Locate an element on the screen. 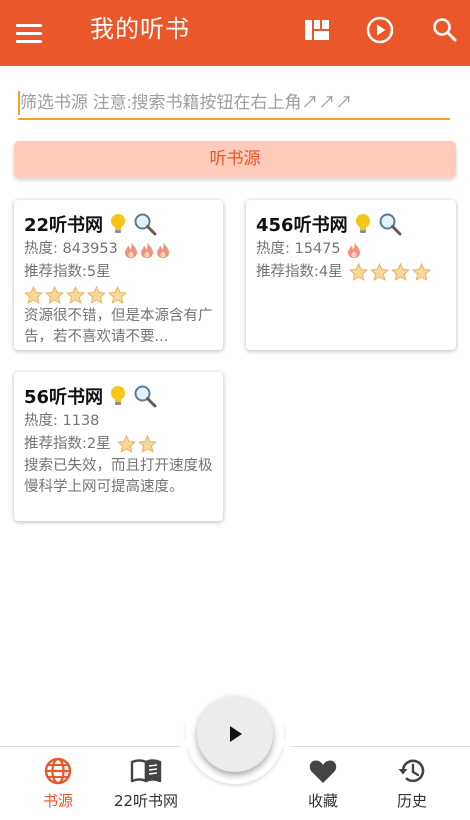  source-card: 456听书网 热度: 15475 推荐指数:4星 is located at coordinates (351, 275).